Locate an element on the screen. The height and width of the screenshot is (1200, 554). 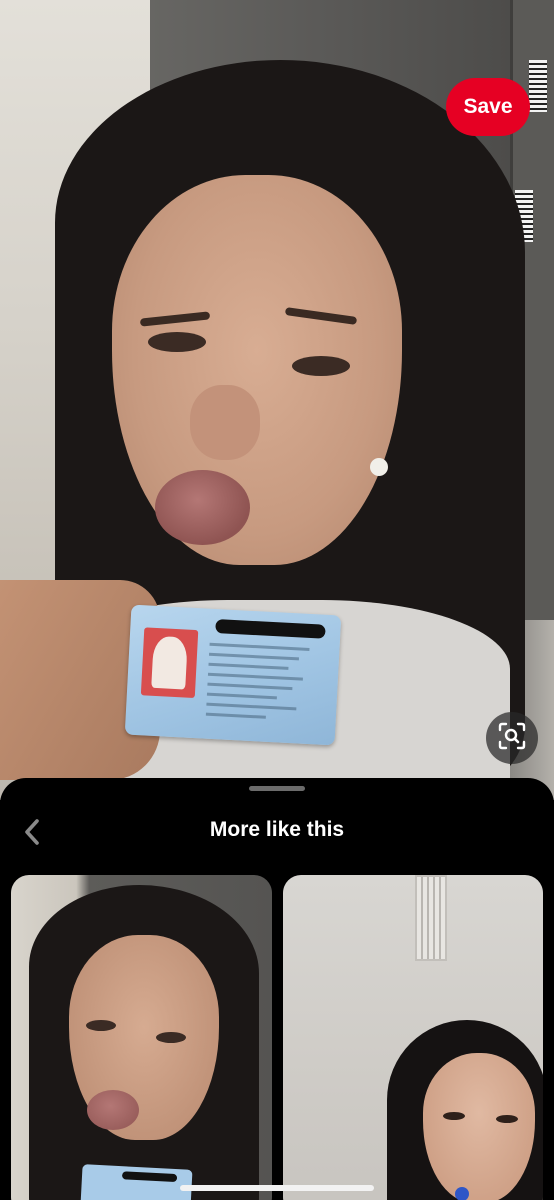
barcode-sticker is located at coordinates (538, 86).